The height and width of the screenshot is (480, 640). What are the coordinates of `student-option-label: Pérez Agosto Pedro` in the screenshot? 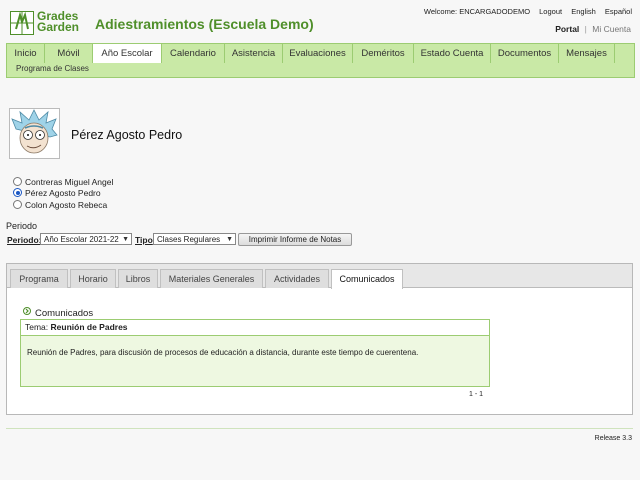 It's located at (63, 193).